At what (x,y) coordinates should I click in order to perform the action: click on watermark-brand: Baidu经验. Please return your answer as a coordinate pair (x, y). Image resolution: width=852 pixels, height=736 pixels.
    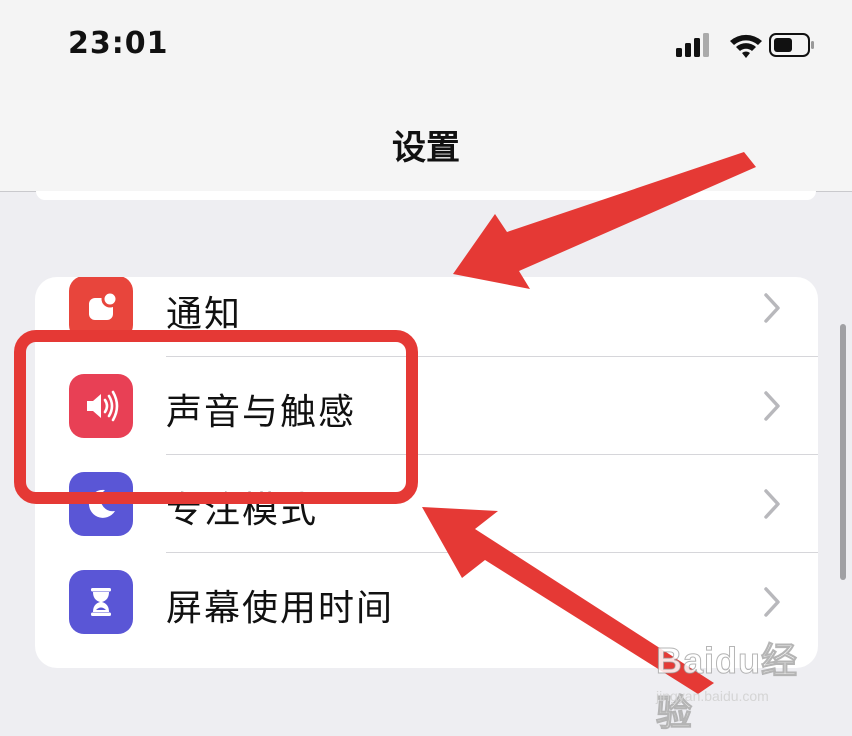
    Looking at the image, I should click on (727, 687).